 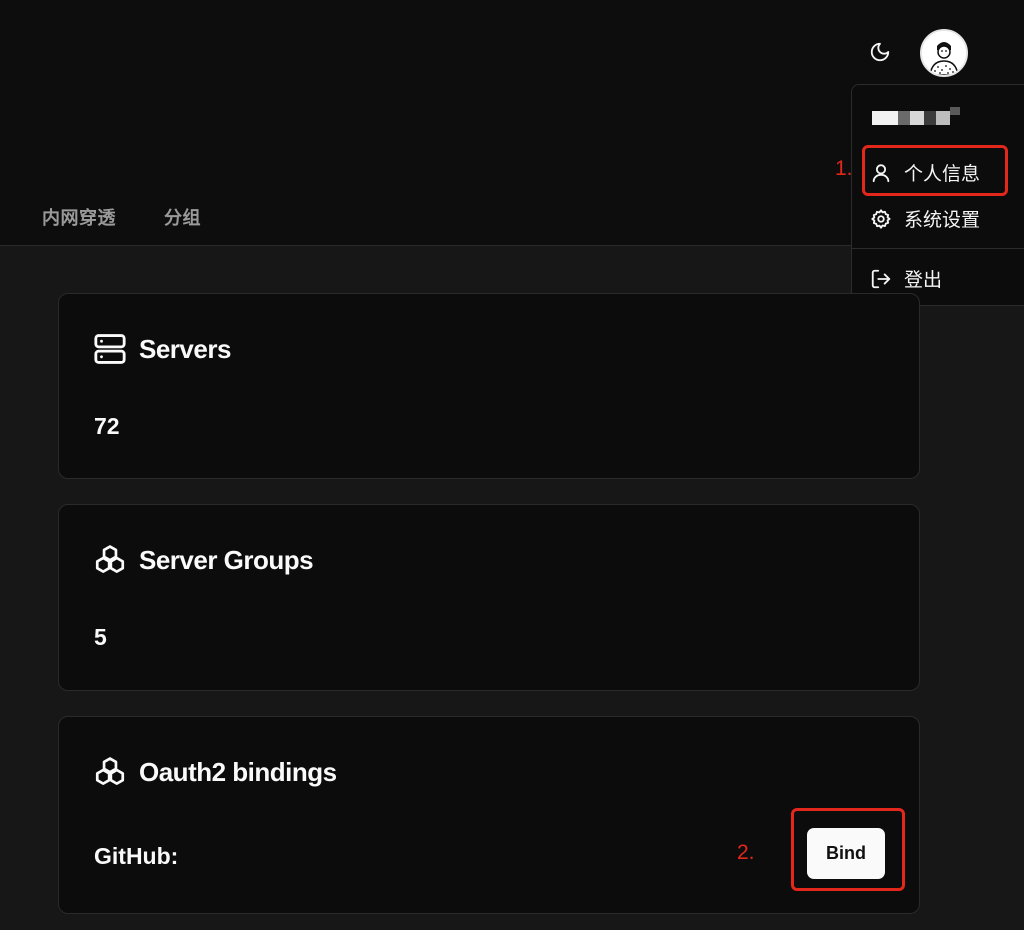 What do you see at coordinates (942, 220) in the screenshot?
I see `menu-item-label: 系统设置` at bounding box center [942, 220].